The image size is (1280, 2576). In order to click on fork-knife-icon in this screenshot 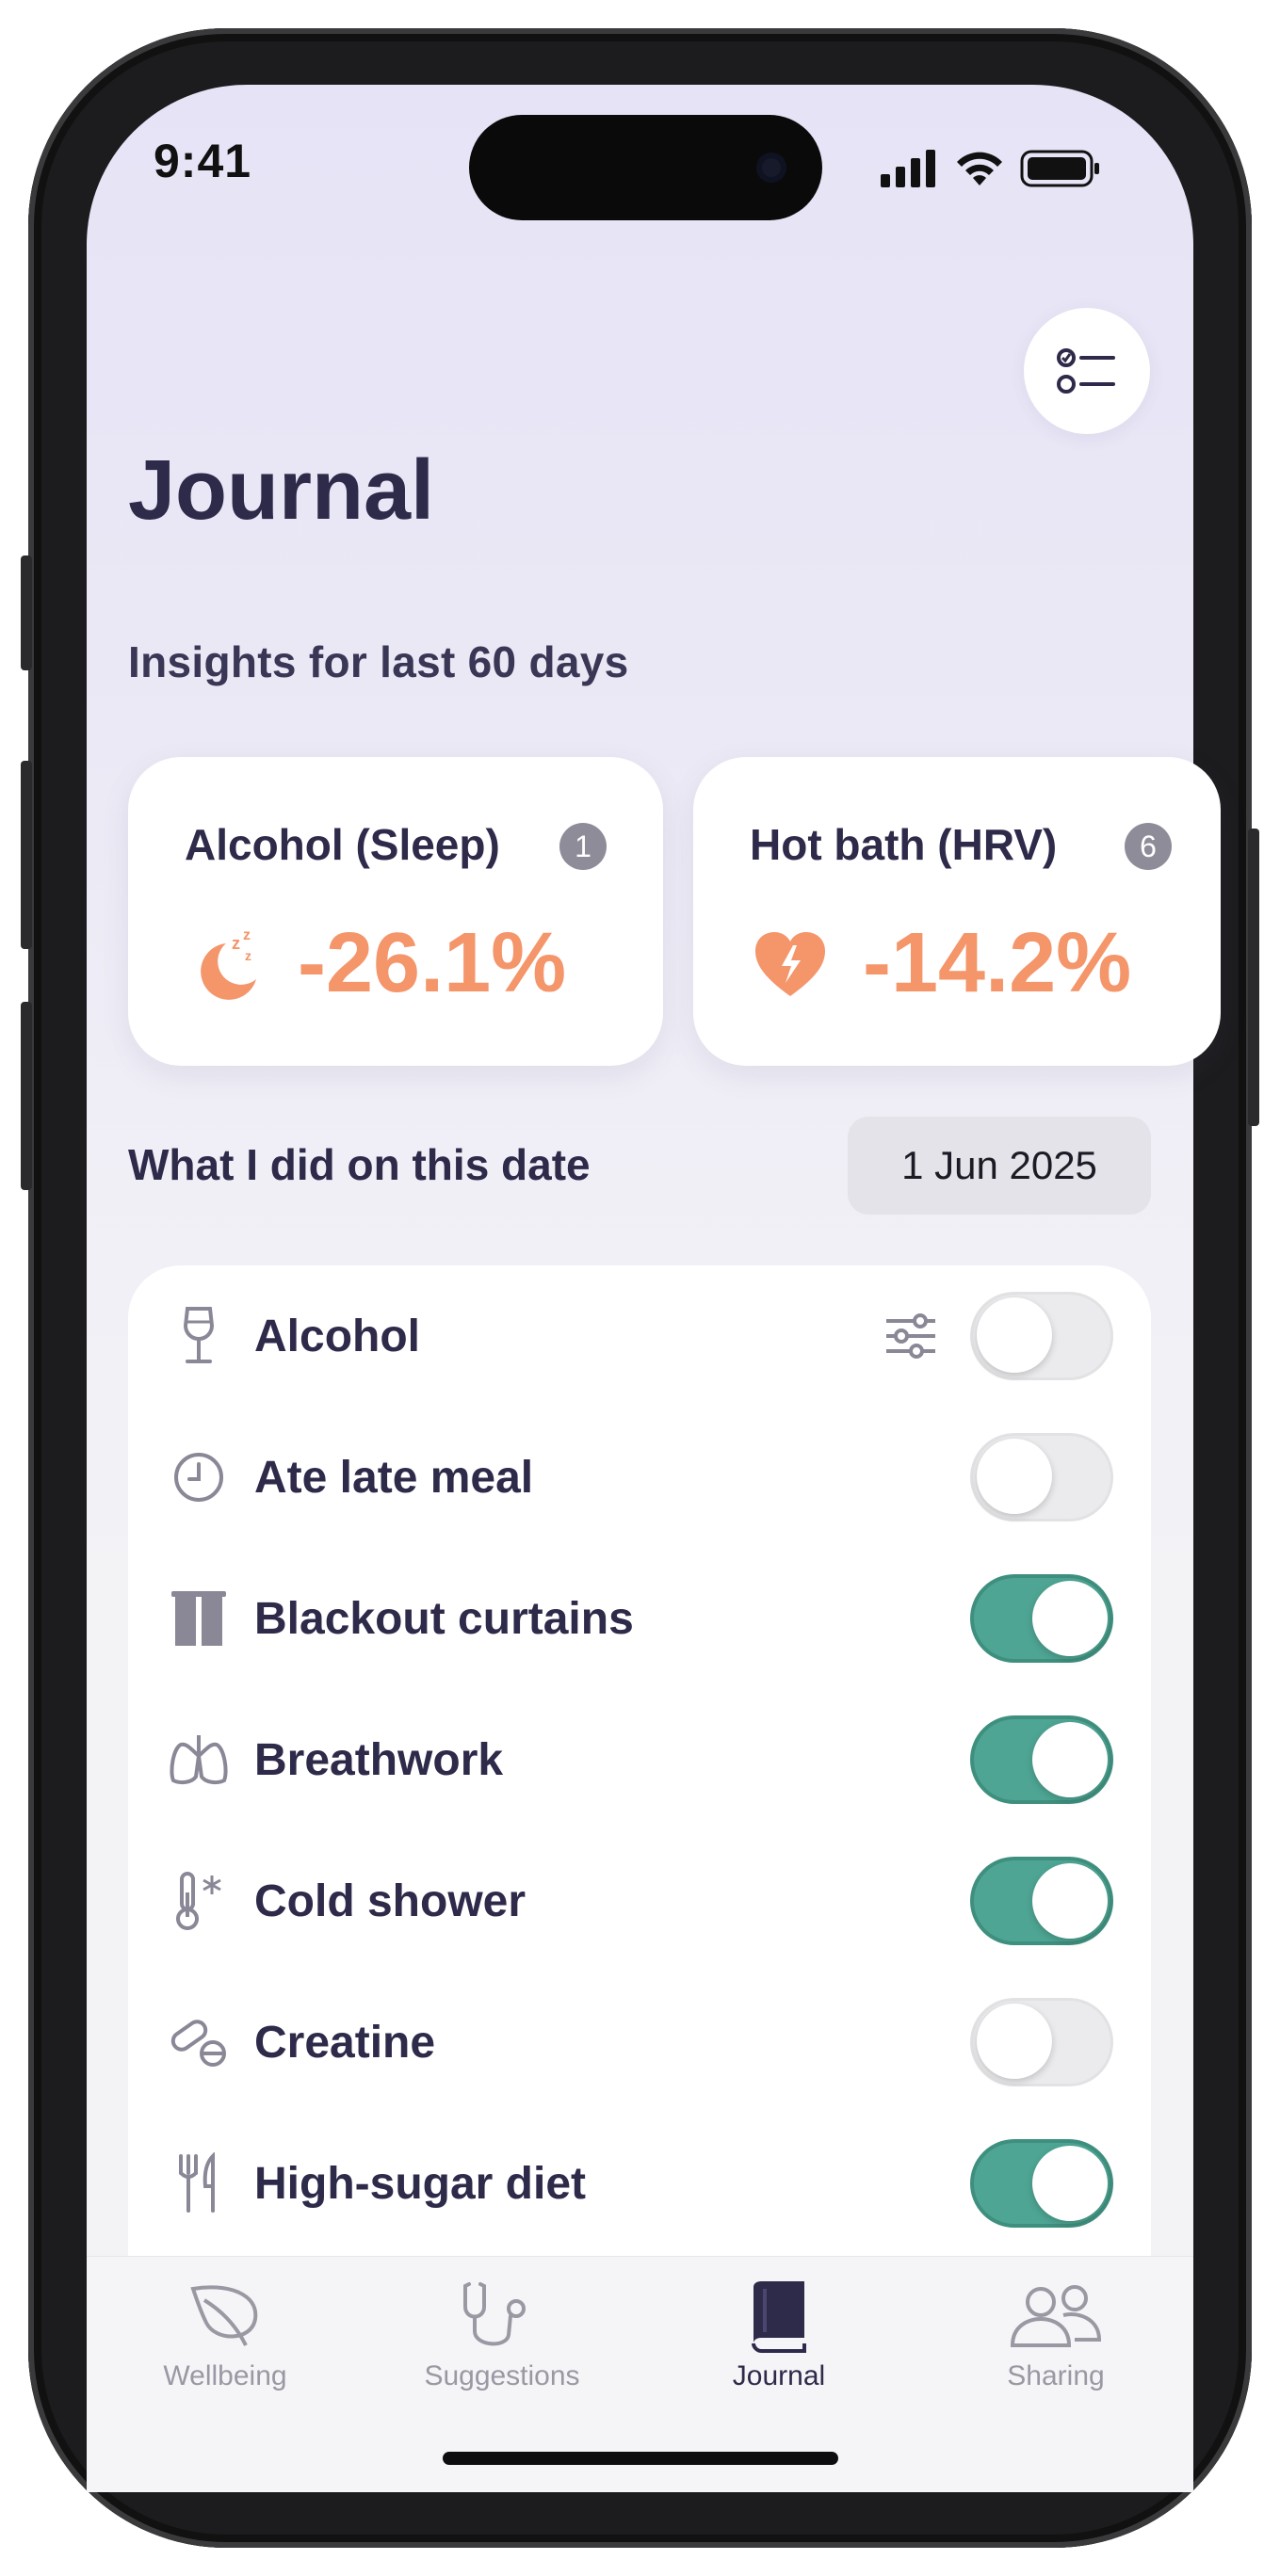, I will do `click(199, 2183)`.